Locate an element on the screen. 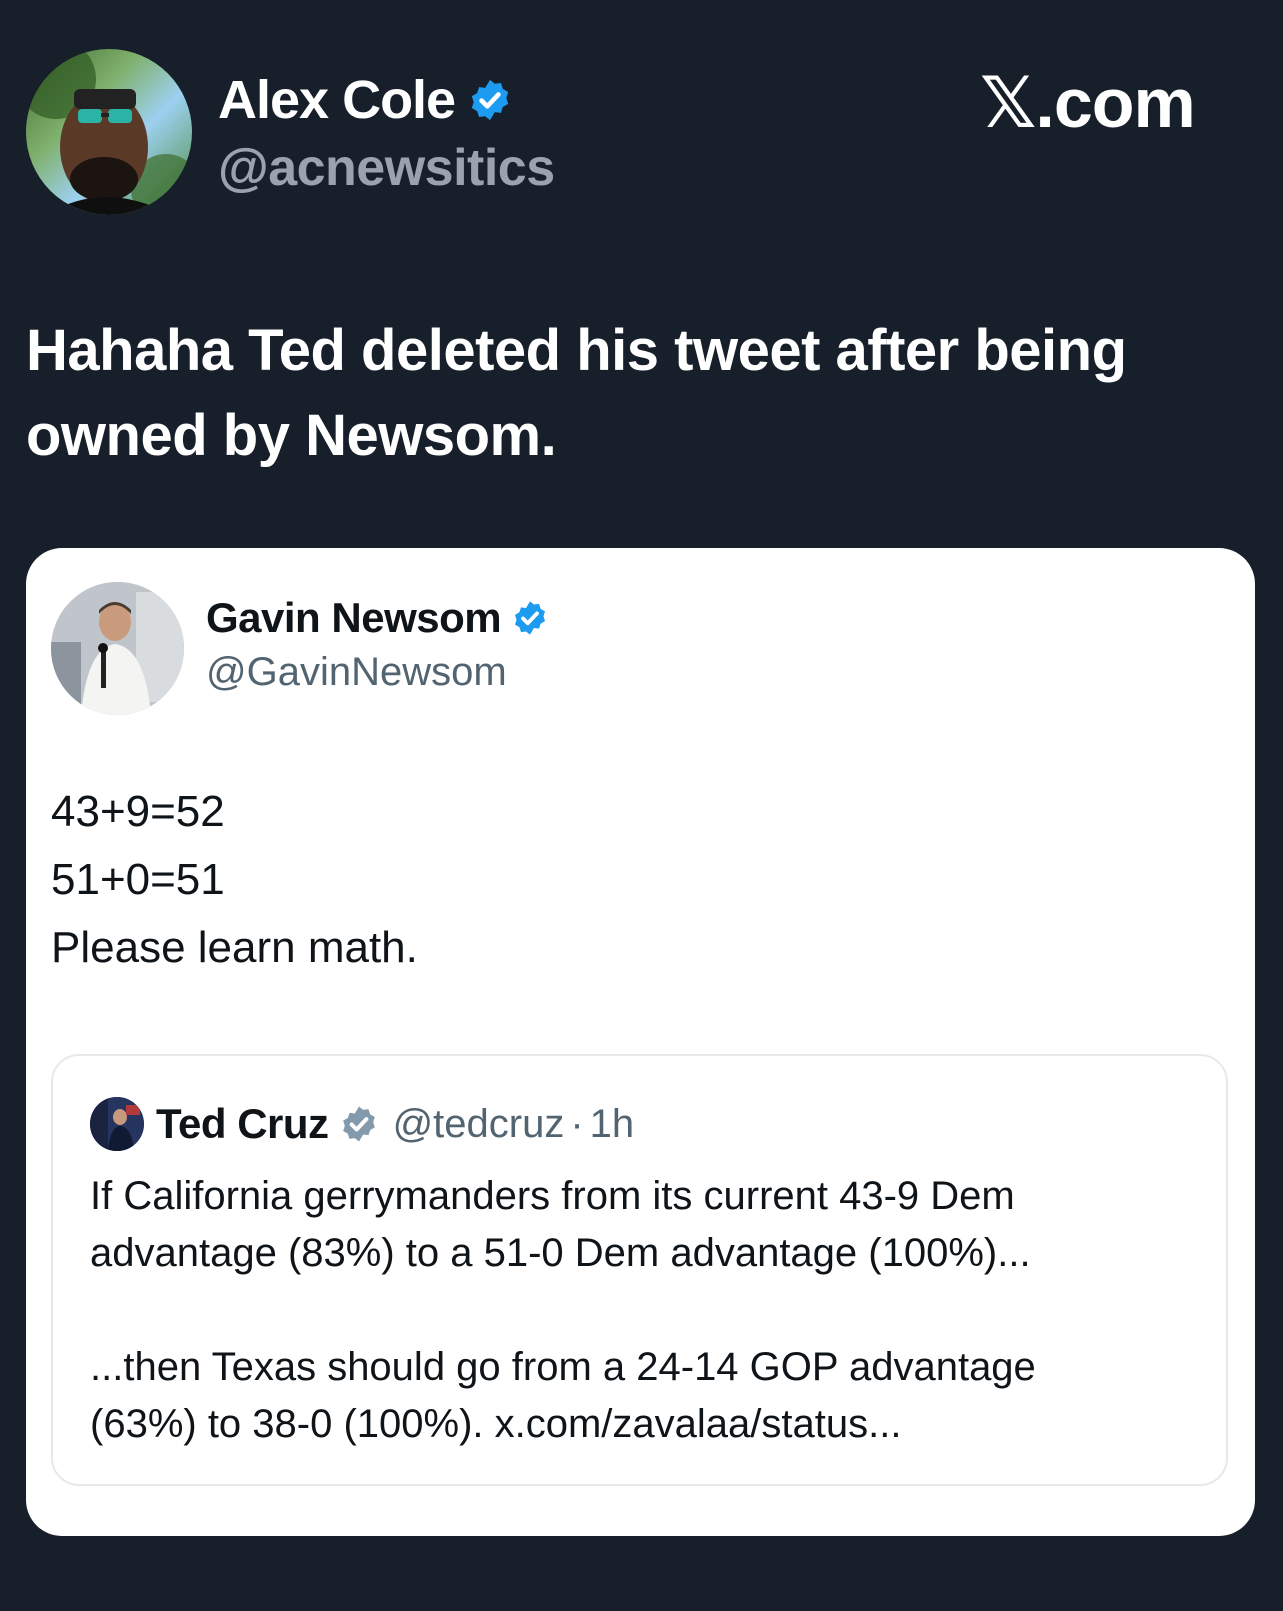 The height and width of the screenshot is (1611, 1283). newsom-tweet-line: Please learn math. is located at coordinates (234, 947).